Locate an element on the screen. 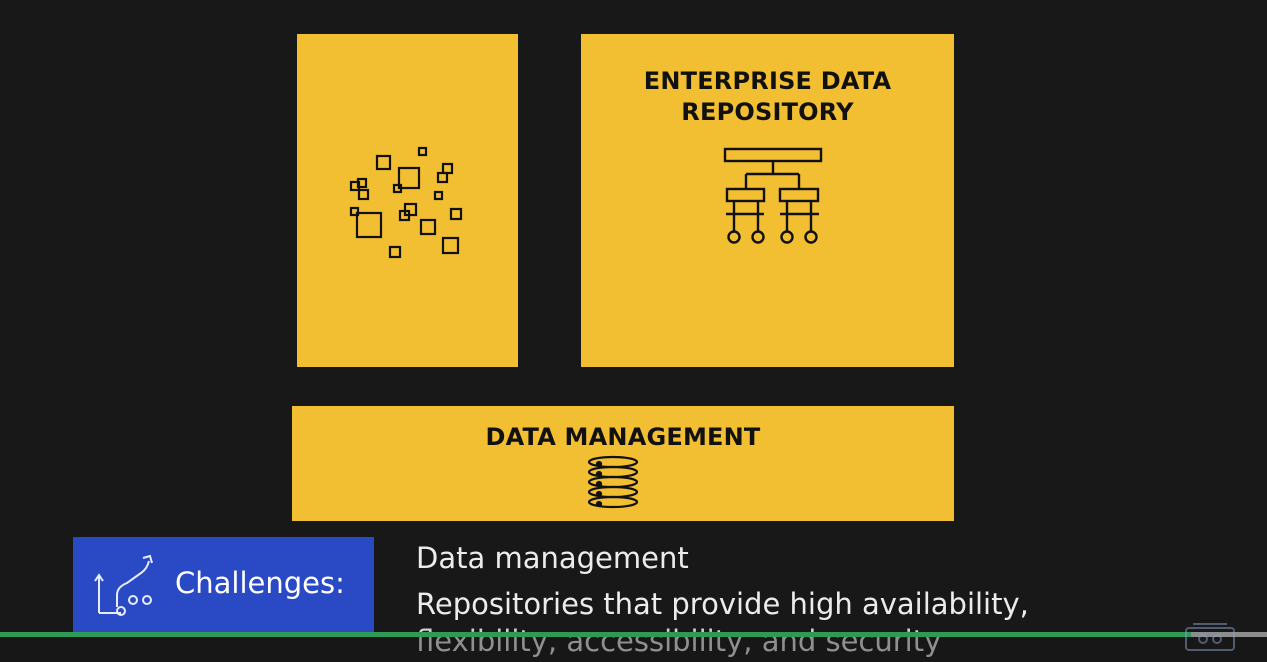 This screenshot has width=1267, height=662. panel-enterprise-data-repository: ENTERPRISE DATA REPOSITORY is located at coordinates (767, 200).